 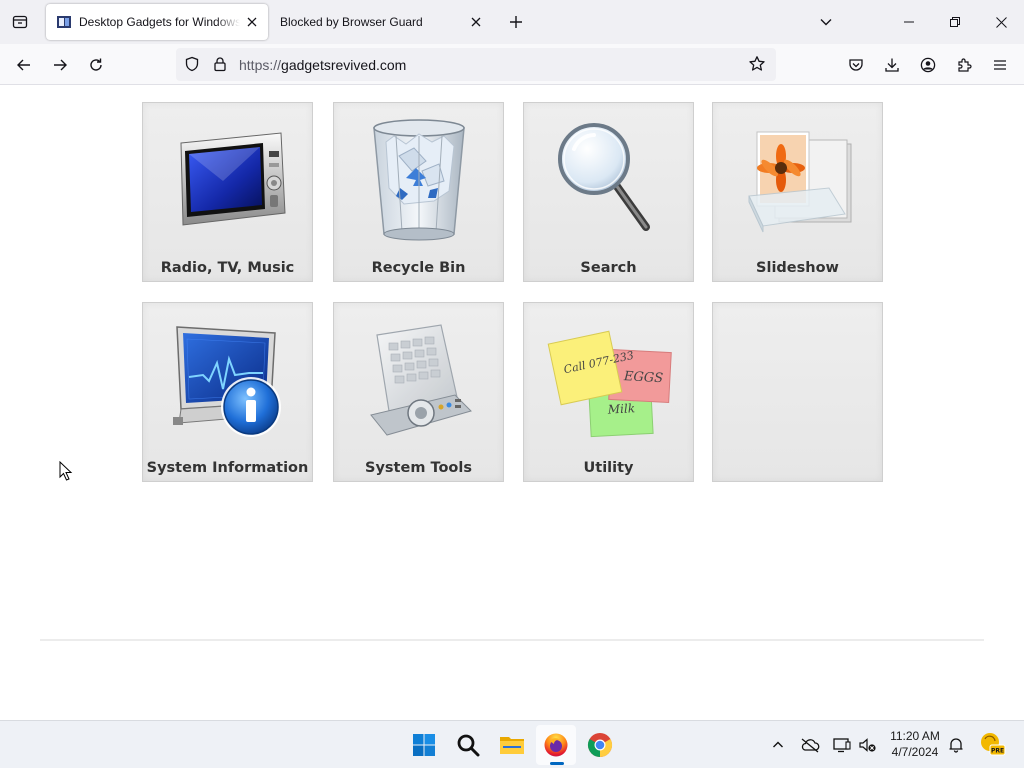 I want to click on speaker-muted-icon, so click(x=867, y=745).